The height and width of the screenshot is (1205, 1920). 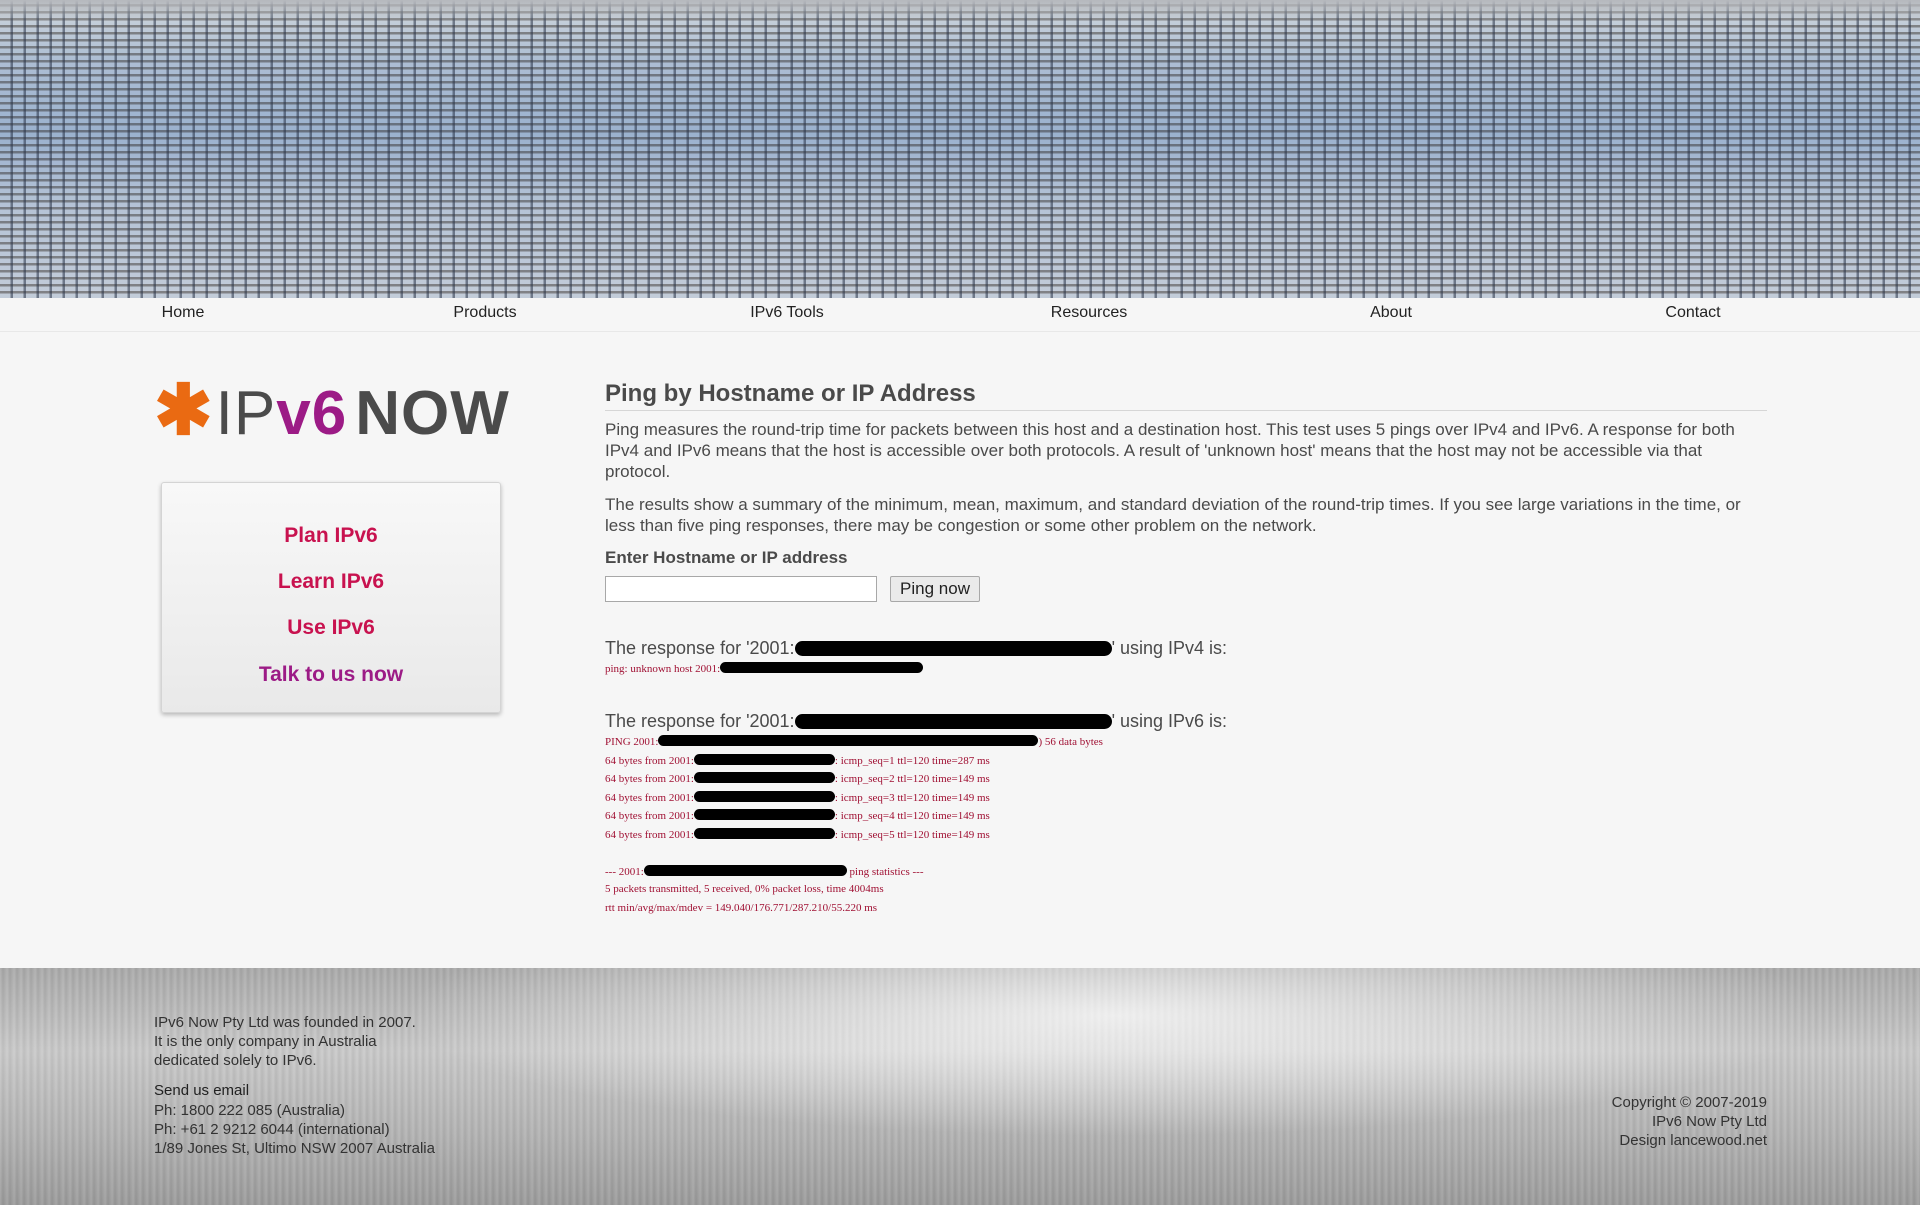 I want to click on nav-contact: Contact, so click(x=1692, y=313).